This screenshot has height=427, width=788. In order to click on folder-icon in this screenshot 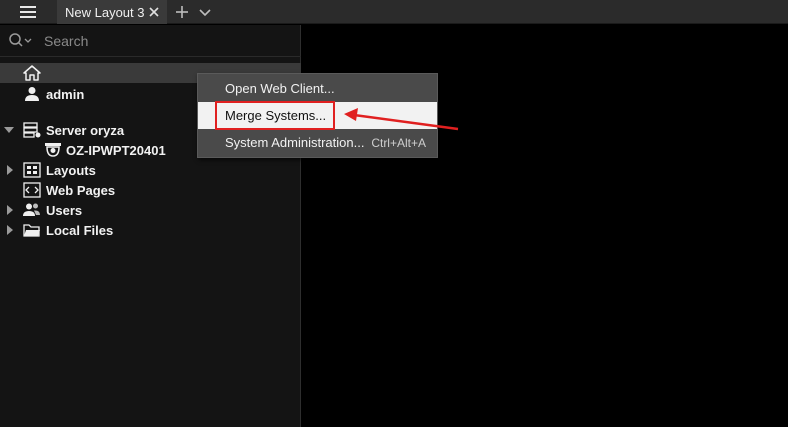, I will do `click(31, 230)`.